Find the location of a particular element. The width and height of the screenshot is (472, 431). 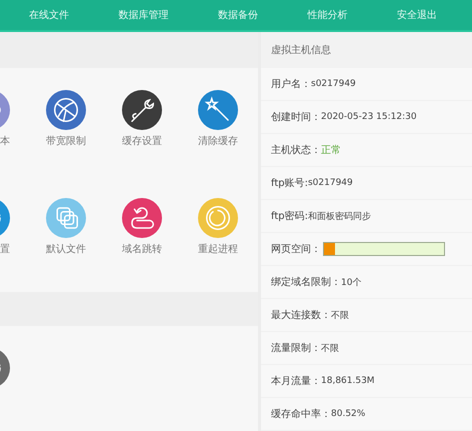

panel-title: 虚拟主机信息 is located at coordinates (301, 50).